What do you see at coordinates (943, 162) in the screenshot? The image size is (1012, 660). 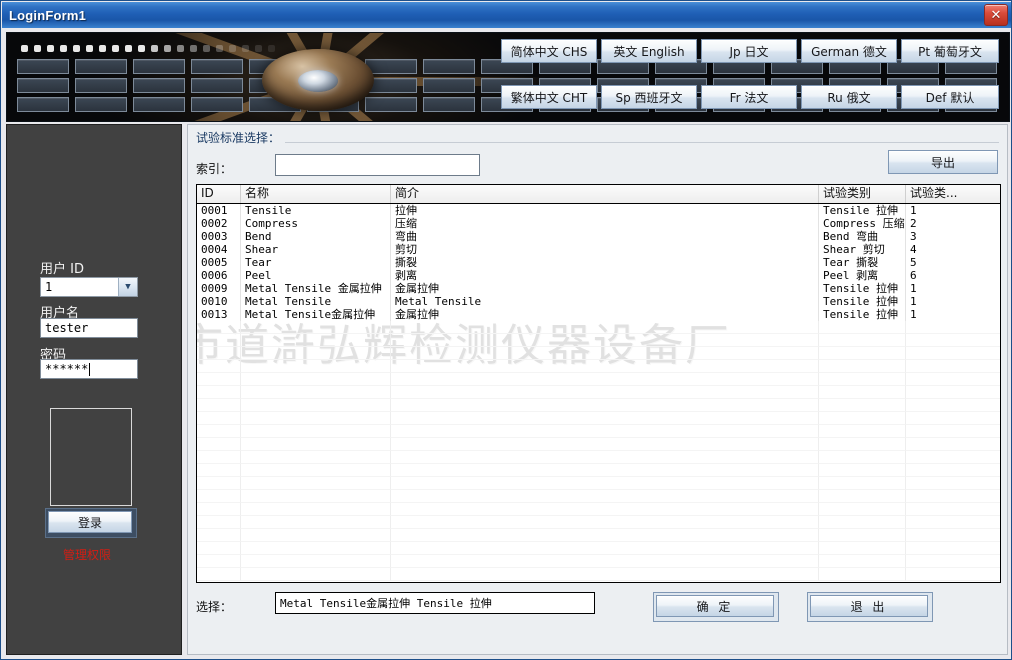 I see `export-button: 导出` at bounding box center [943, 162].